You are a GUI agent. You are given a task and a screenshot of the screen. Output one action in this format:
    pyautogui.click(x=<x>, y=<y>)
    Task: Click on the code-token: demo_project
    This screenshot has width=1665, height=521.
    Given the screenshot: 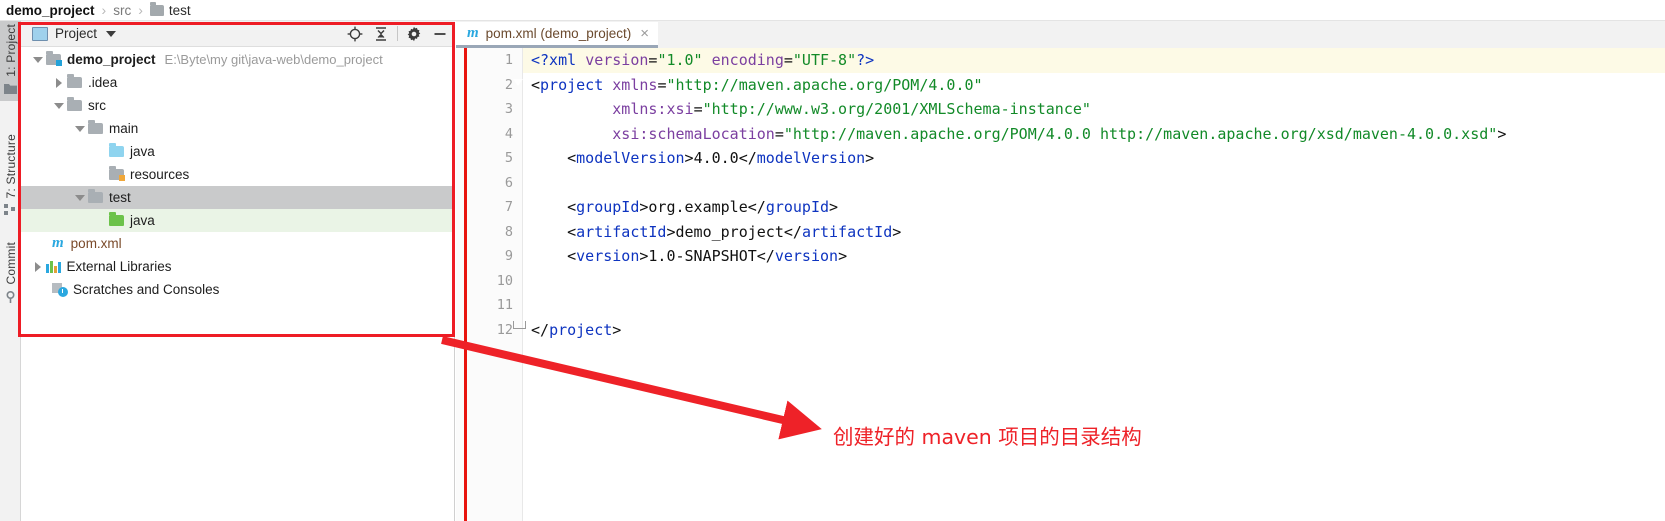 What is the action you would take?
    pyautogui.click(x=729, y=231)
    